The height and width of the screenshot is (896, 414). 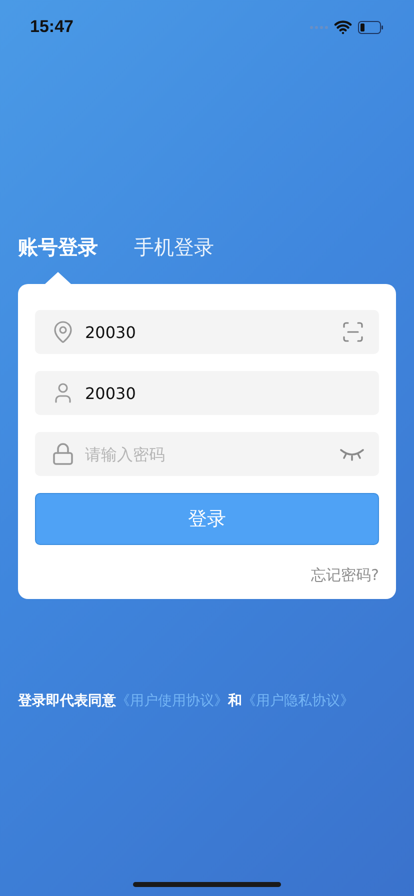 What do you see at coordinates (207, 519) in the screenshot?
I see `login-button: 登录` at bounding box center [207, 519].